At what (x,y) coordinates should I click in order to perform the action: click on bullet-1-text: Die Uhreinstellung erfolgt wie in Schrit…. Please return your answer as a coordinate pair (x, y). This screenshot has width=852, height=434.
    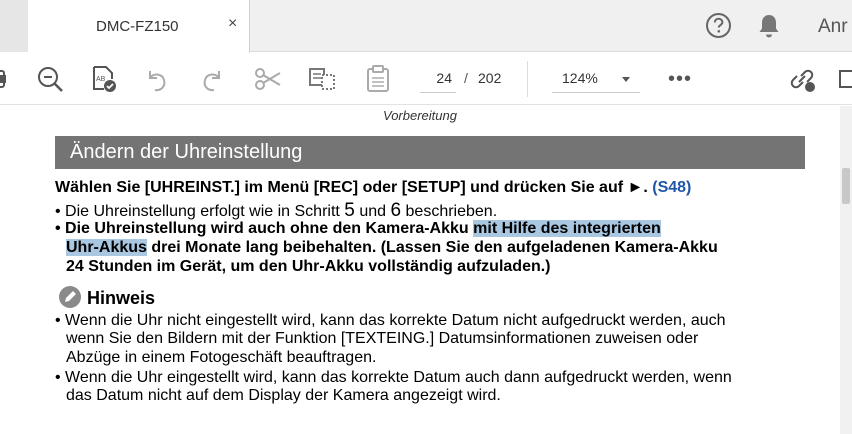
    Looking at the image, I should click on (202, 211).